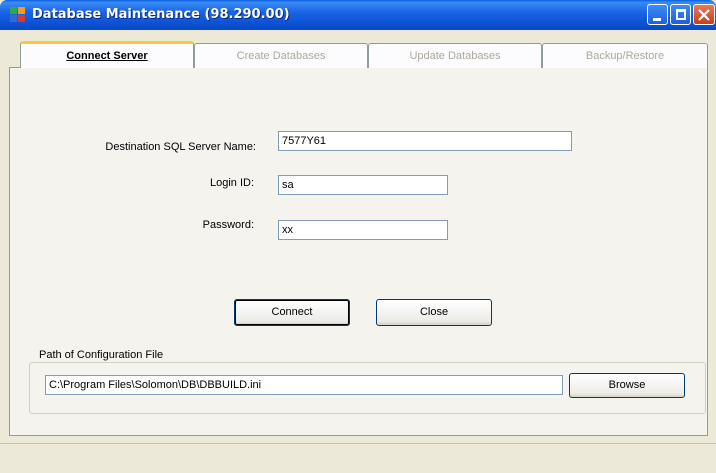 This screenshot has width=716, height=473. I want to click on maximize-button, so click(680, 14).